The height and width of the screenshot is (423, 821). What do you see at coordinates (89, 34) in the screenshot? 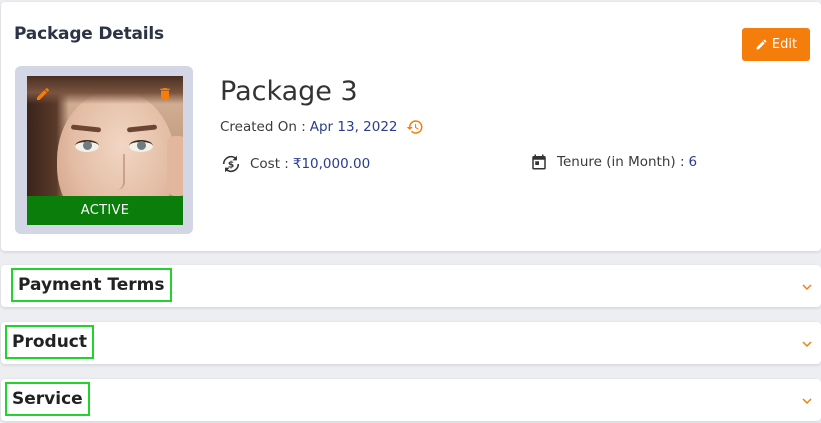
I see `card-title: Package Details` at bounding box center [89, 34].